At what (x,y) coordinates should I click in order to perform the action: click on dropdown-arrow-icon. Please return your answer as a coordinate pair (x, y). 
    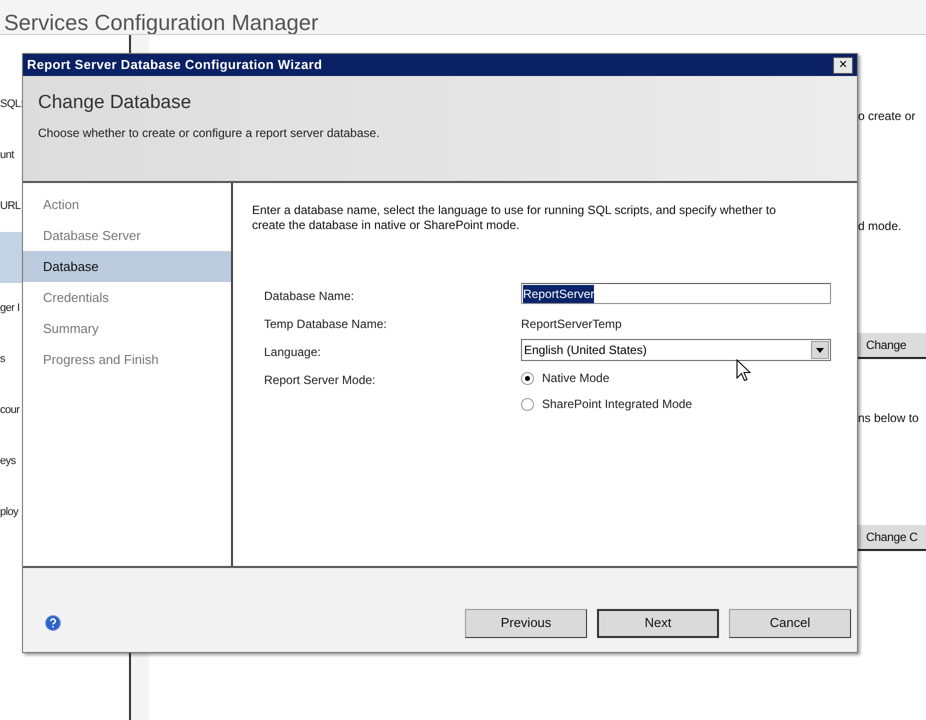
    Looking at the image, I should click on (820, 350).